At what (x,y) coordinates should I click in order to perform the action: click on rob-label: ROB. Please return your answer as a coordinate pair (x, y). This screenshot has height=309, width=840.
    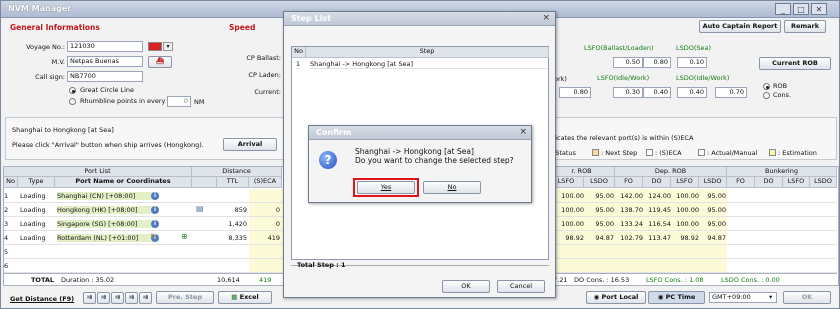
    Looking at the image, I should click on (780, 86).